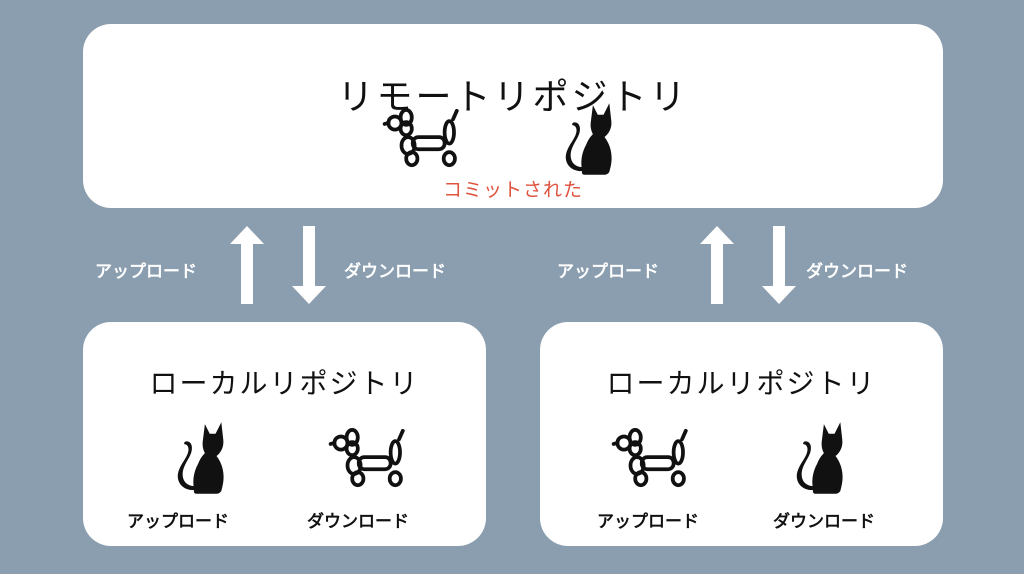  Describe the element at coordinates (309, 265) in the screenshot. I see `download-arrow-left` at that location.